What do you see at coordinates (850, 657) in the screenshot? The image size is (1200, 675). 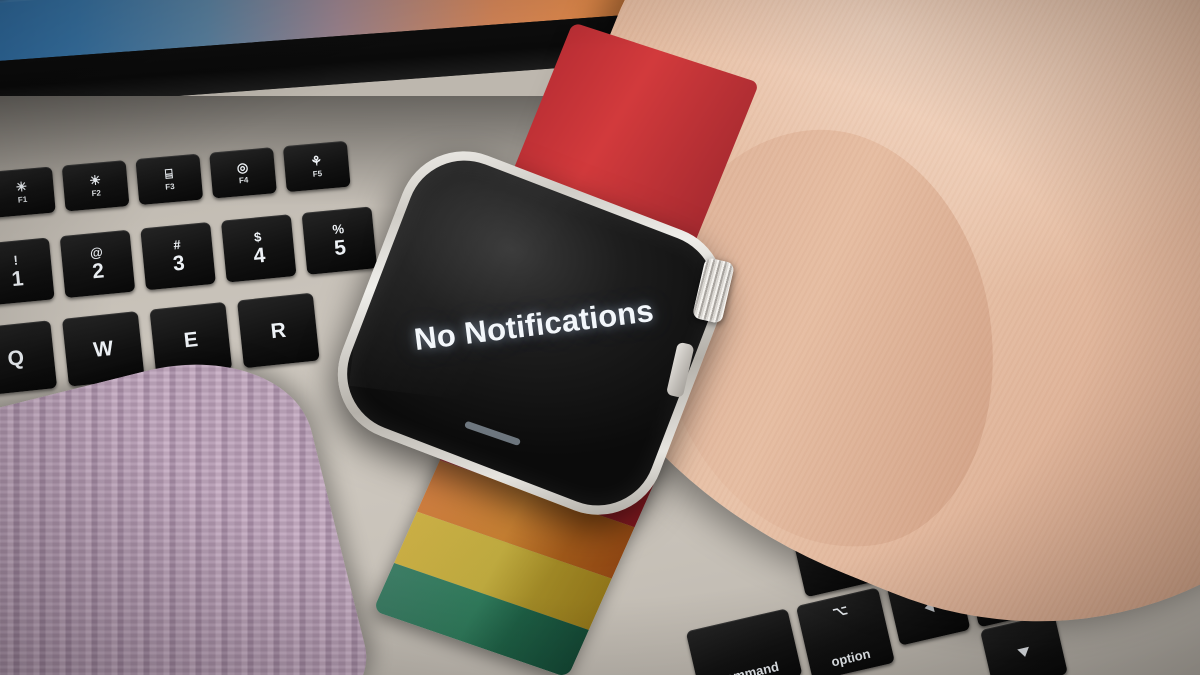 I see `key-label: option` at bounding box center [850, 657].